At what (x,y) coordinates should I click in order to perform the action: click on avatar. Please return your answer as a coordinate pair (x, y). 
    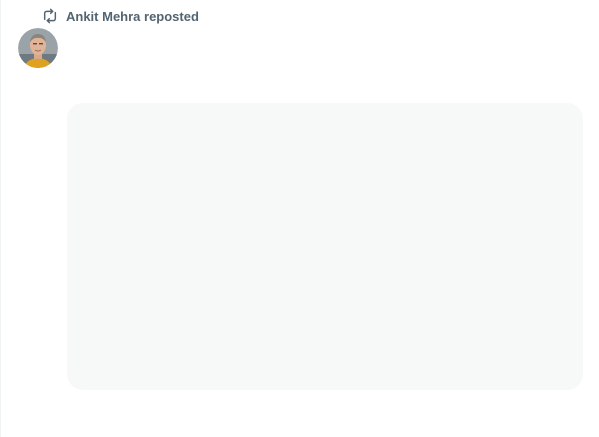
    Looking at the image, I should click on (38, 48).